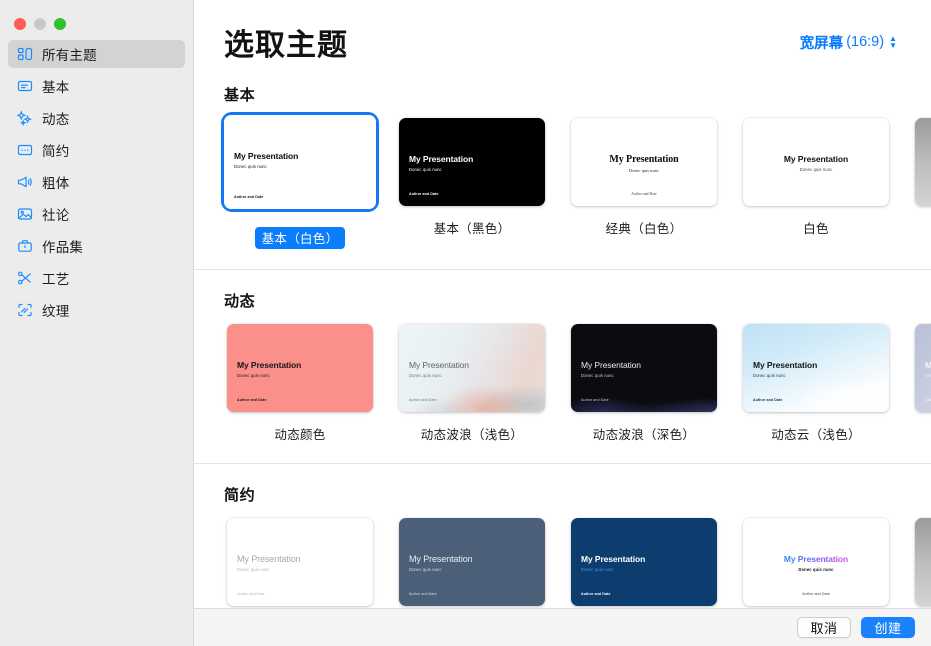 The image size is (931, 646). Describe the element at coordinates (96, 278) in the screenshot. I see `sidebar-item-craft: 工艺` at that location.